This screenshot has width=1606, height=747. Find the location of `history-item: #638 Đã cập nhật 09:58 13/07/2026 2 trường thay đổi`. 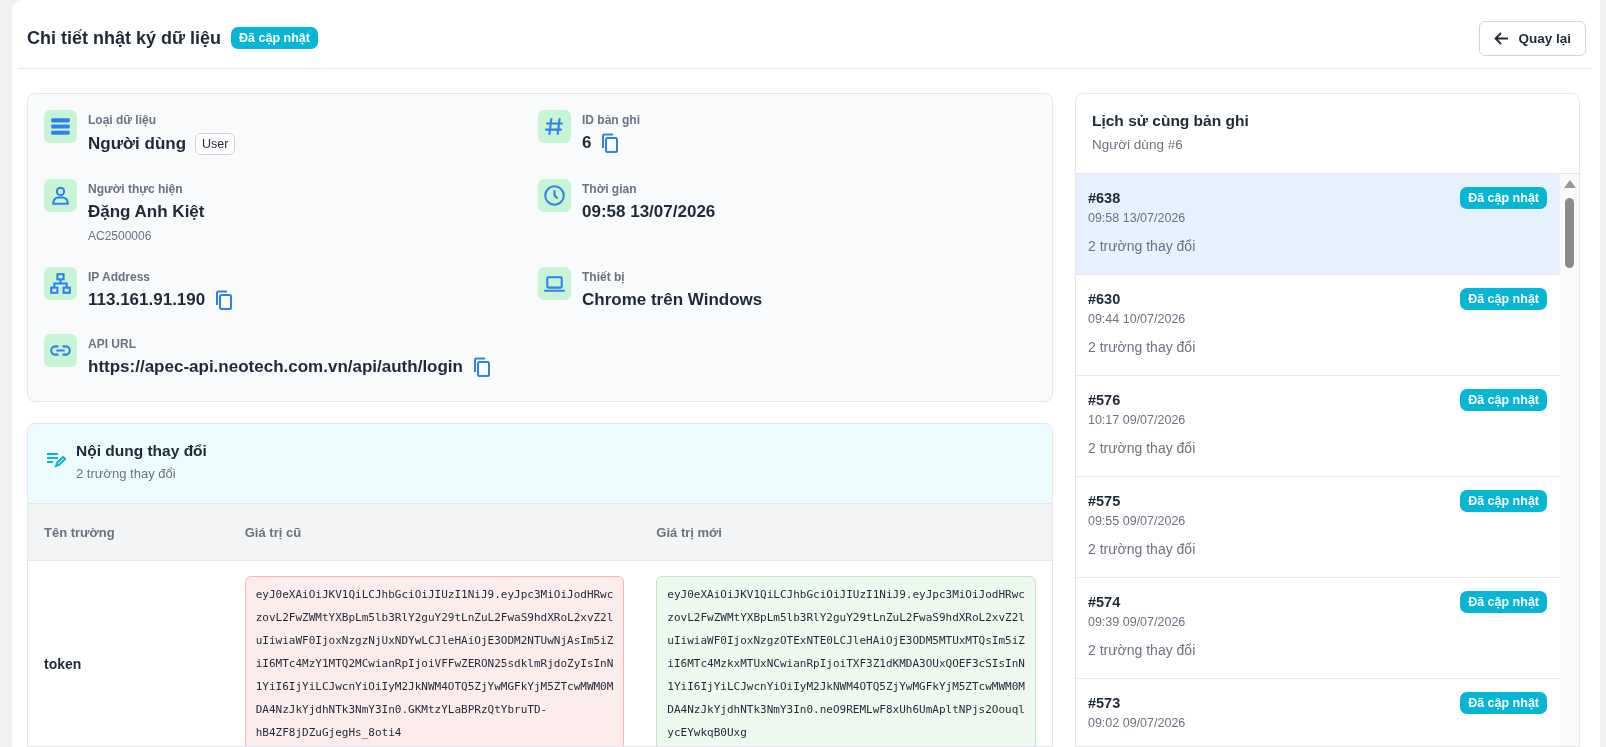

history-item: #638 Đã cập nhật 09:58 13/07/2026 2 trường thay đổi is located at coordinates (1317, 224).